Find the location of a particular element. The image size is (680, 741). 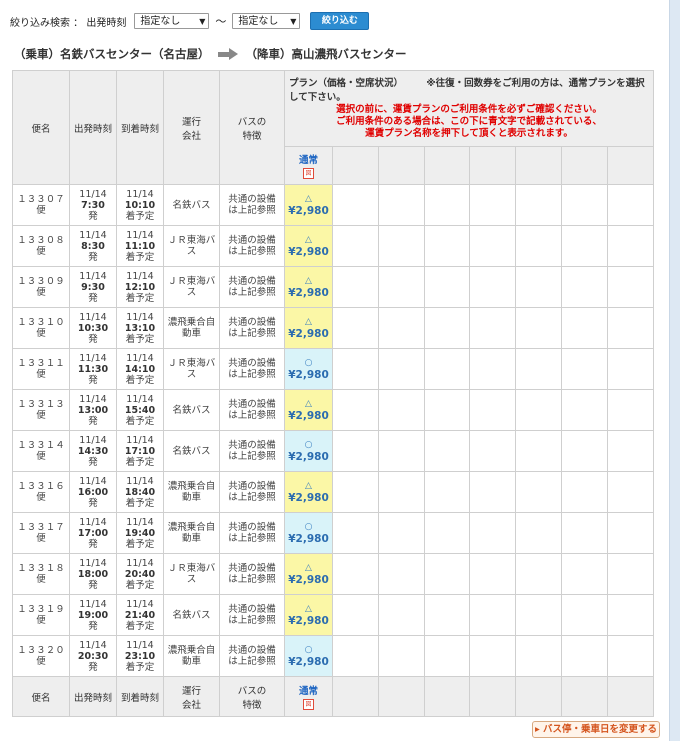

departure-cell: 11/14 16:00 発 is located at coordinates (93, 492).